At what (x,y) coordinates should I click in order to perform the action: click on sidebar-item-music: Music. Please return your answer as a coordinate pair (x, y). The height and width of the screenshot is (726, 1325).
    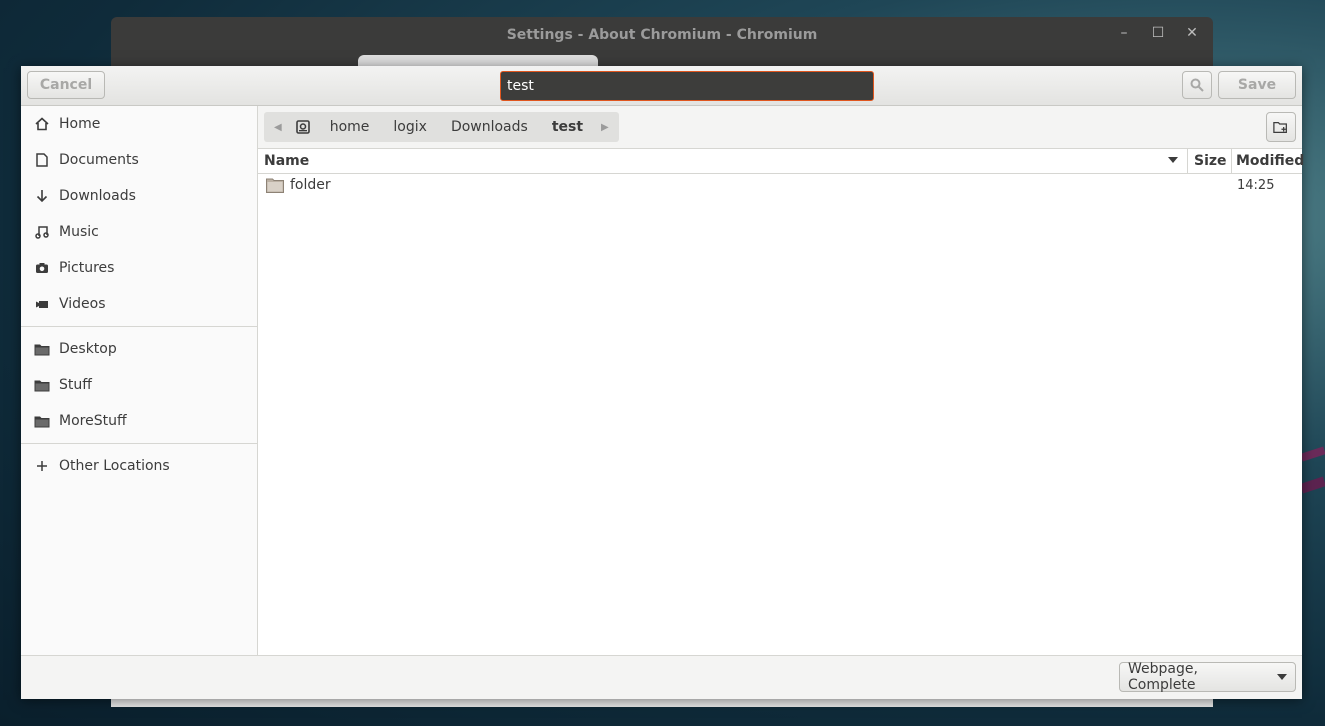
    Looking at the image, I should click on (139, 232).